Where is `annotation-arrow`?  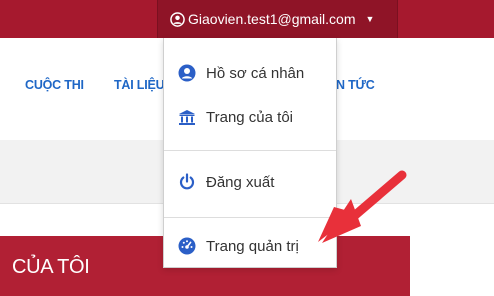
annotation-arrow is located at coordinates (362, 206).